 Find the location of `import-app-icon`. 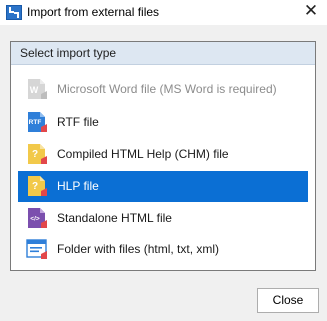

import-app-icon is located at coordinates (14, 12).